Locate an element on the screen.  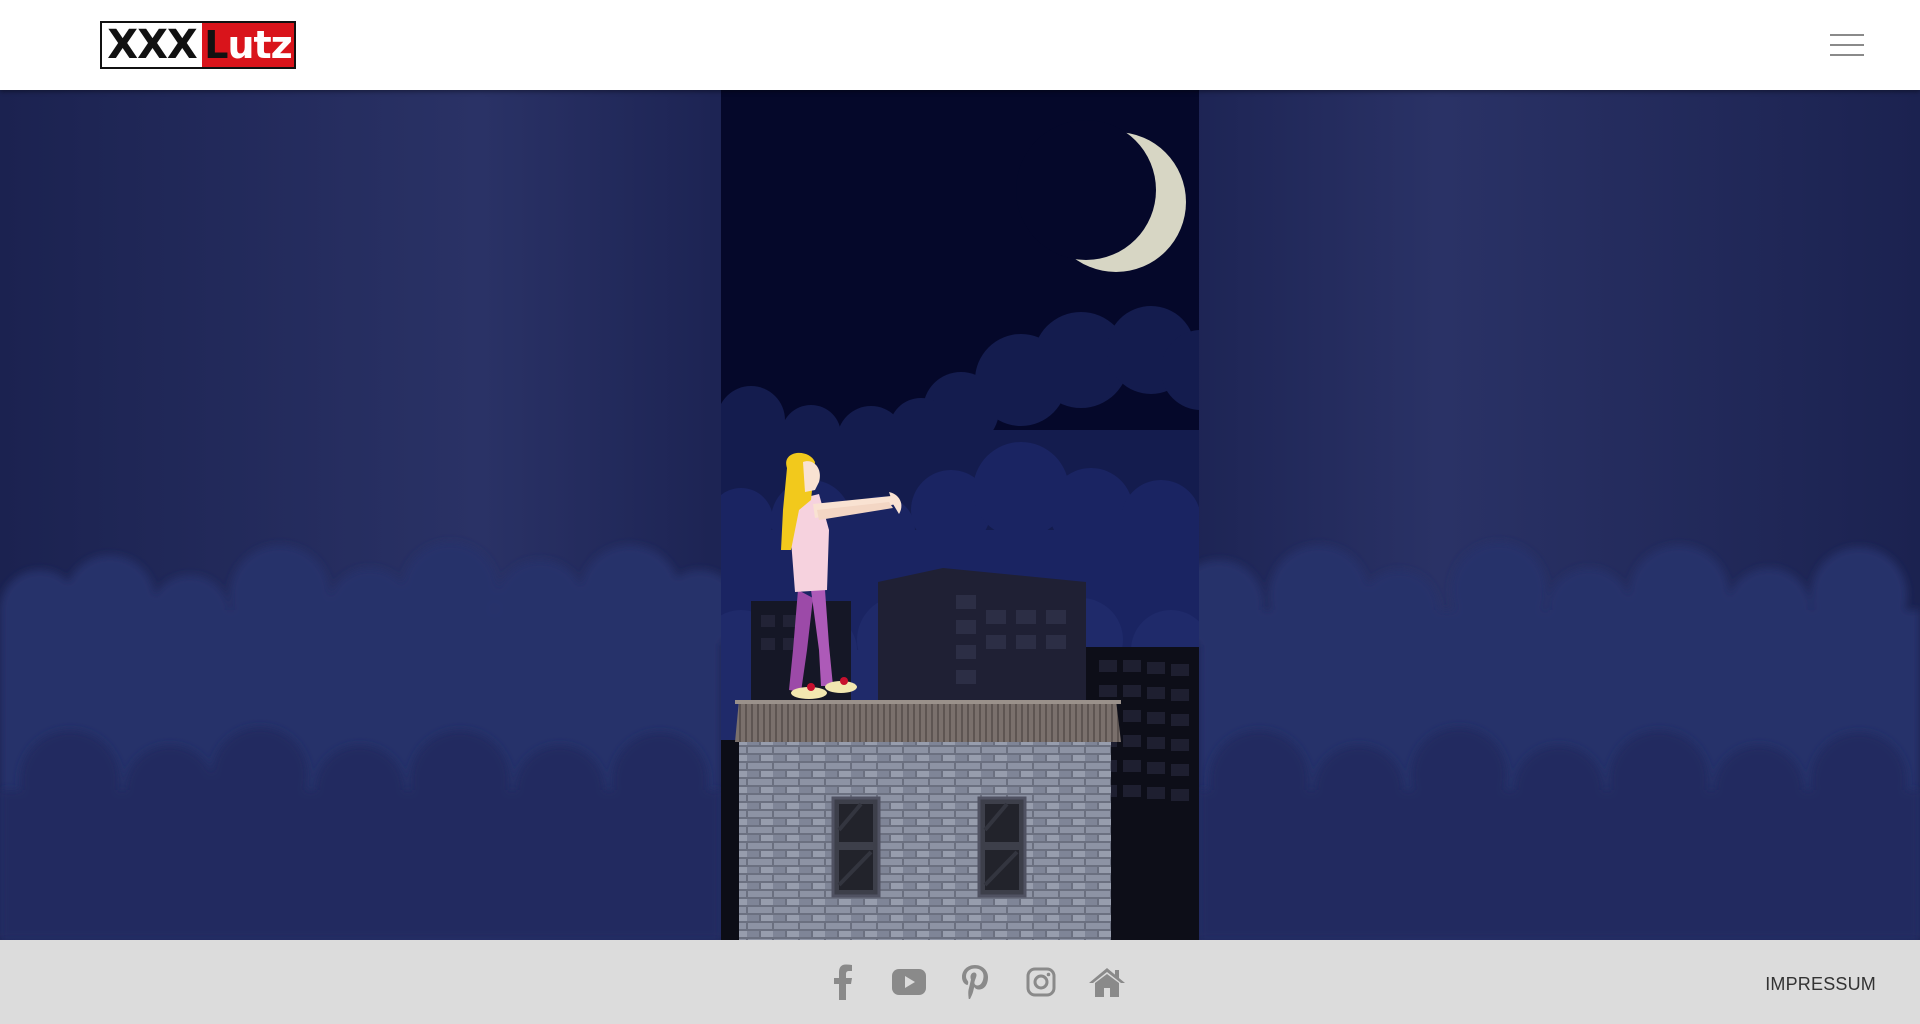
background-clouds-left is located at coordinates (360, 741).